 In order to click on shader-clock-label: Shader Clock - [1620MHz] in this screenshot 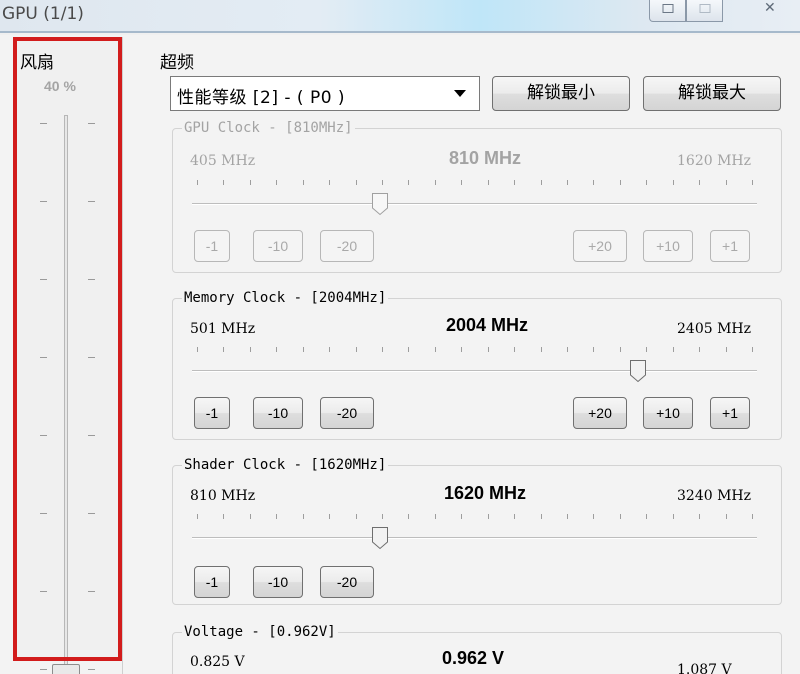, I will do `click(285, 465)`.